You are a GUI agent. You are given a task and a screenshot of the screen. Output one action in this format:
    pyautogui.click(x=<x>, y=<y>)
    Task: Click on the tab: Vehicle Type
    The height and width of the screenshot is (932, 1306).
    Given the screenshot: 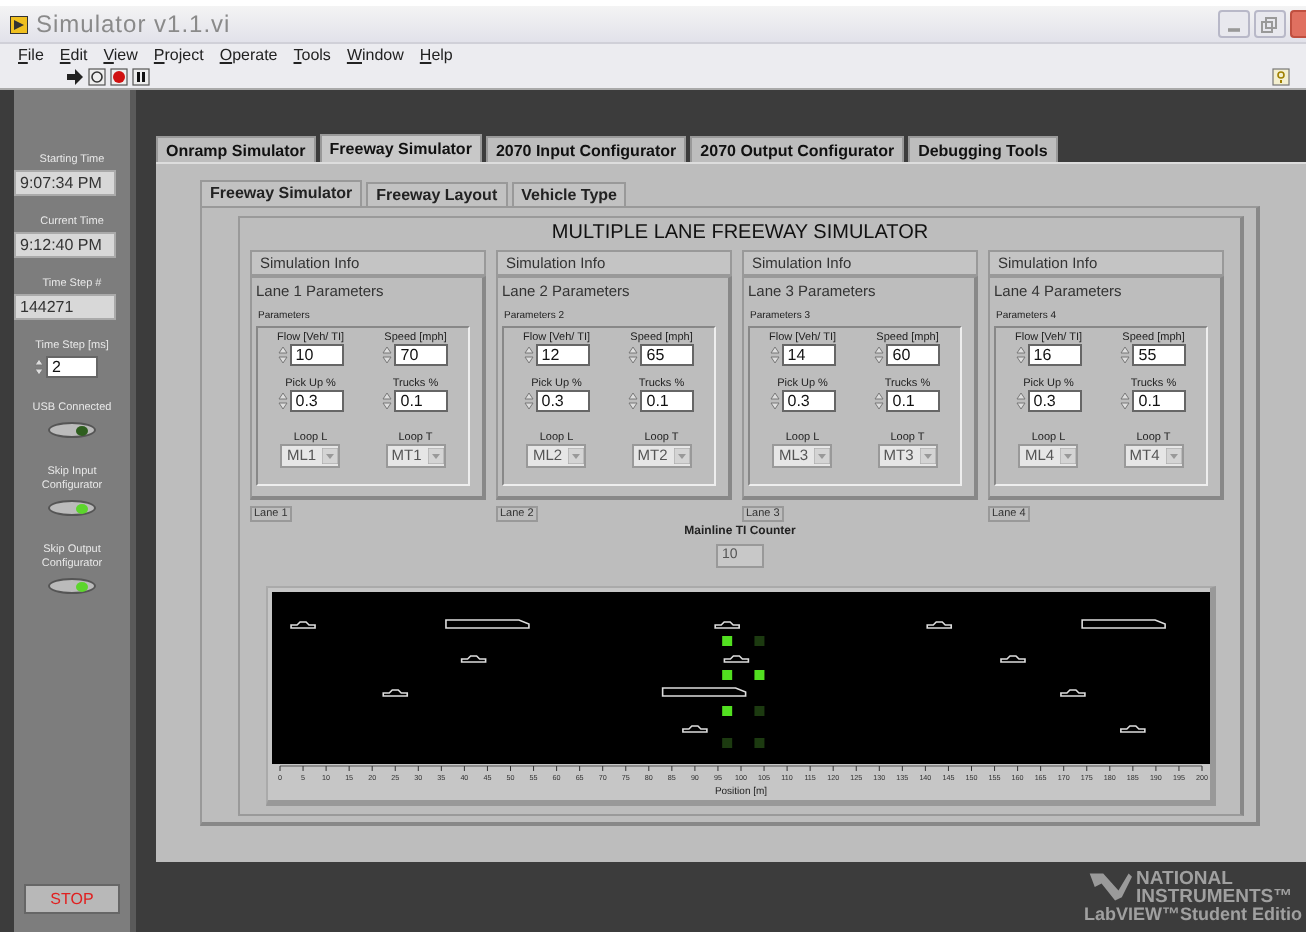 What is the action you would take?
    pyautogui.click(x=569, y=194)
    